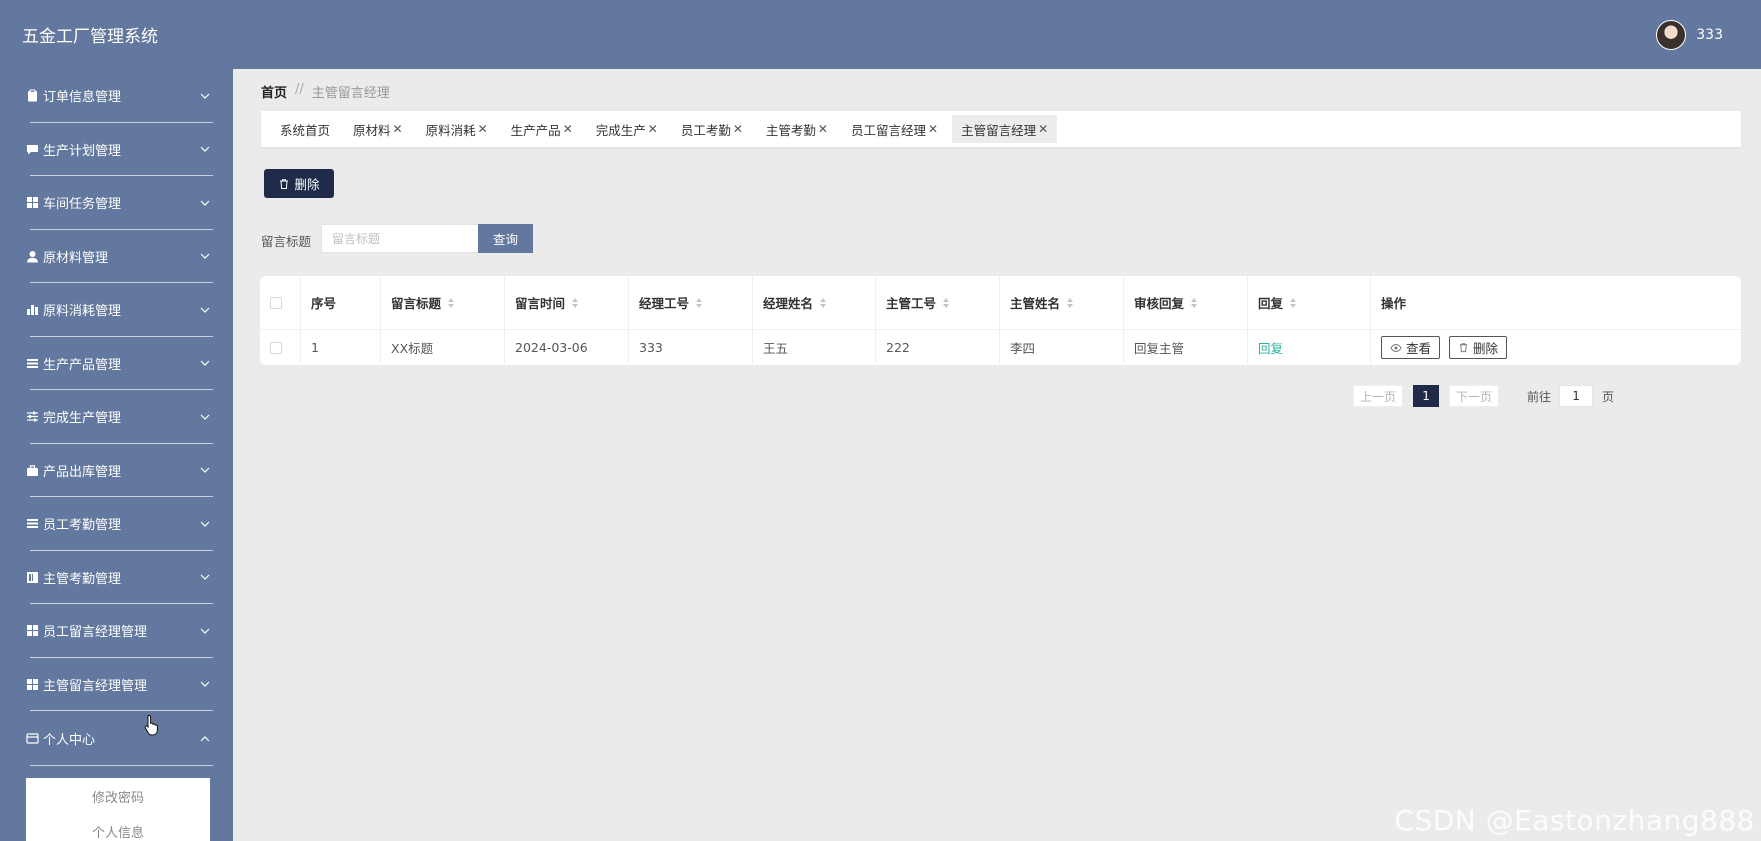  I want to click on sidebar-item: 员工考勤管理, so click(116, 524).